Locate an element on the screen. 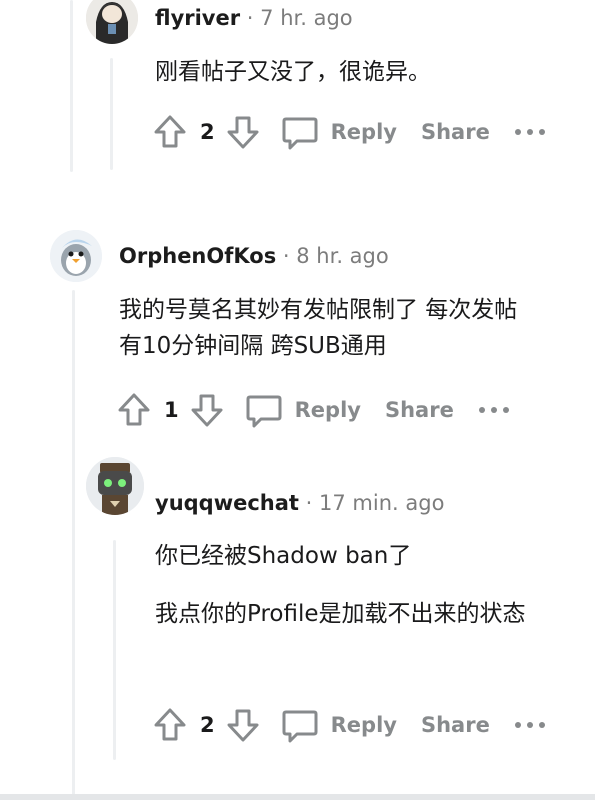 The image size is (595, 800). comment-paragraph: 你已经被Shadow ban了 is located at coordinates (283, 556).